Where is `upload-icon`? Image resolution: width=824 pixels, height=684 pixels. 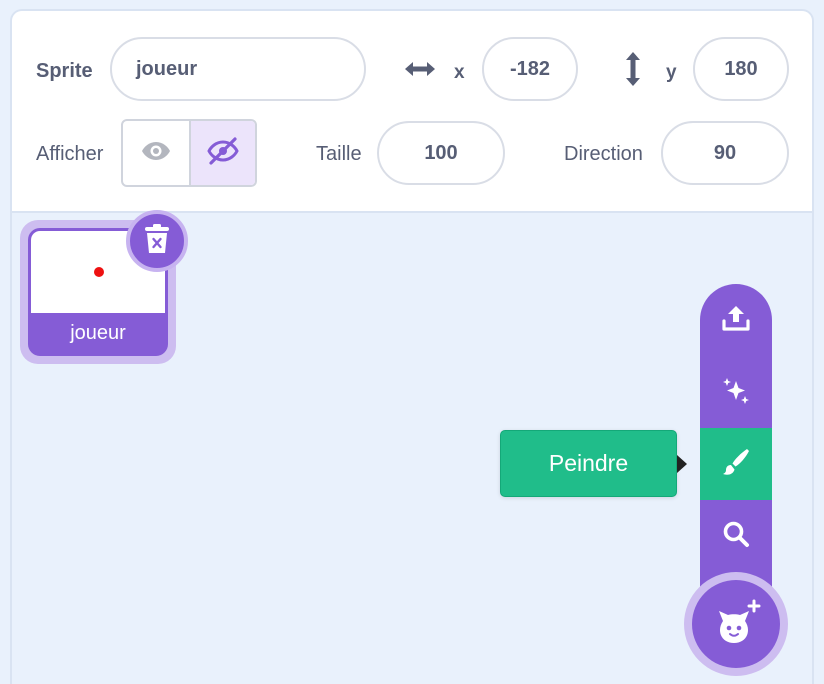 upload-icon is located at coordinates (736, 320).